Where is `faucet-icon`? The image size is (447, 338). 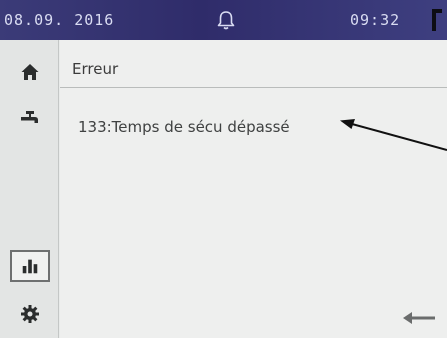 faucet-icon is located at coordinates (29, 117).